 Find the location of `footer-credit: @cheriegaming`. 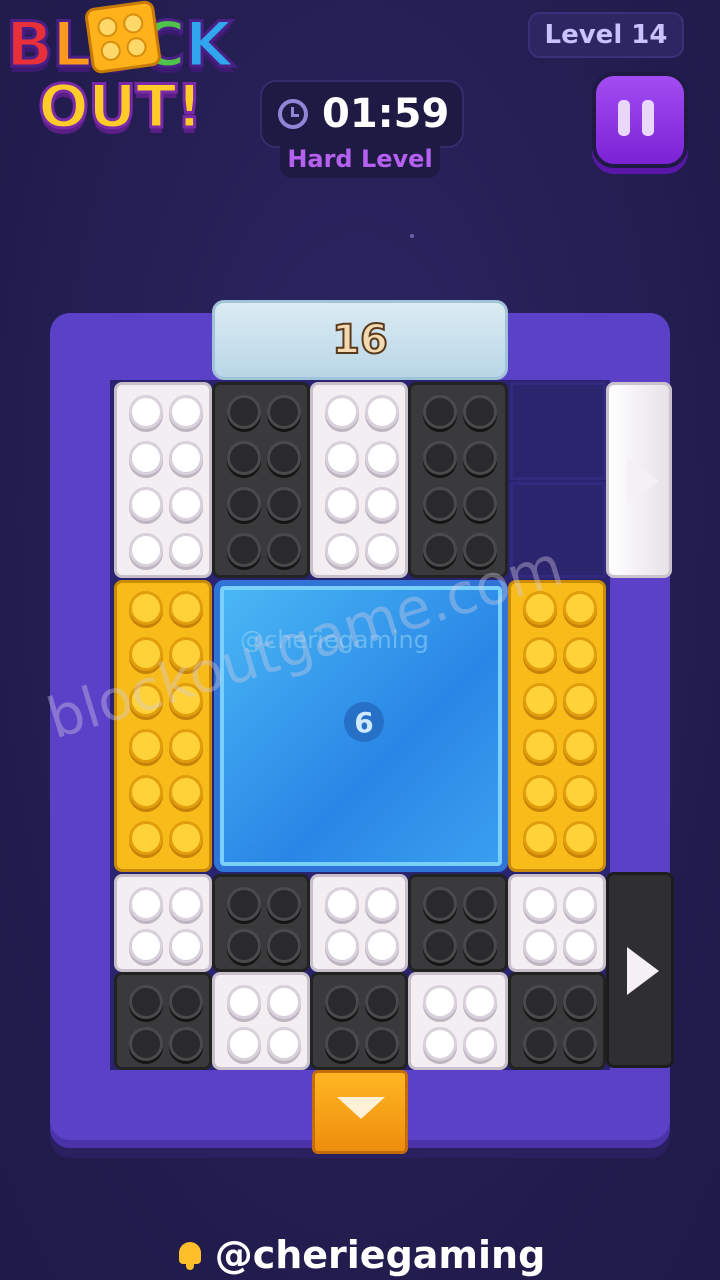

footer-credit: @cheriegaming is located at coordinates (360, 1255).